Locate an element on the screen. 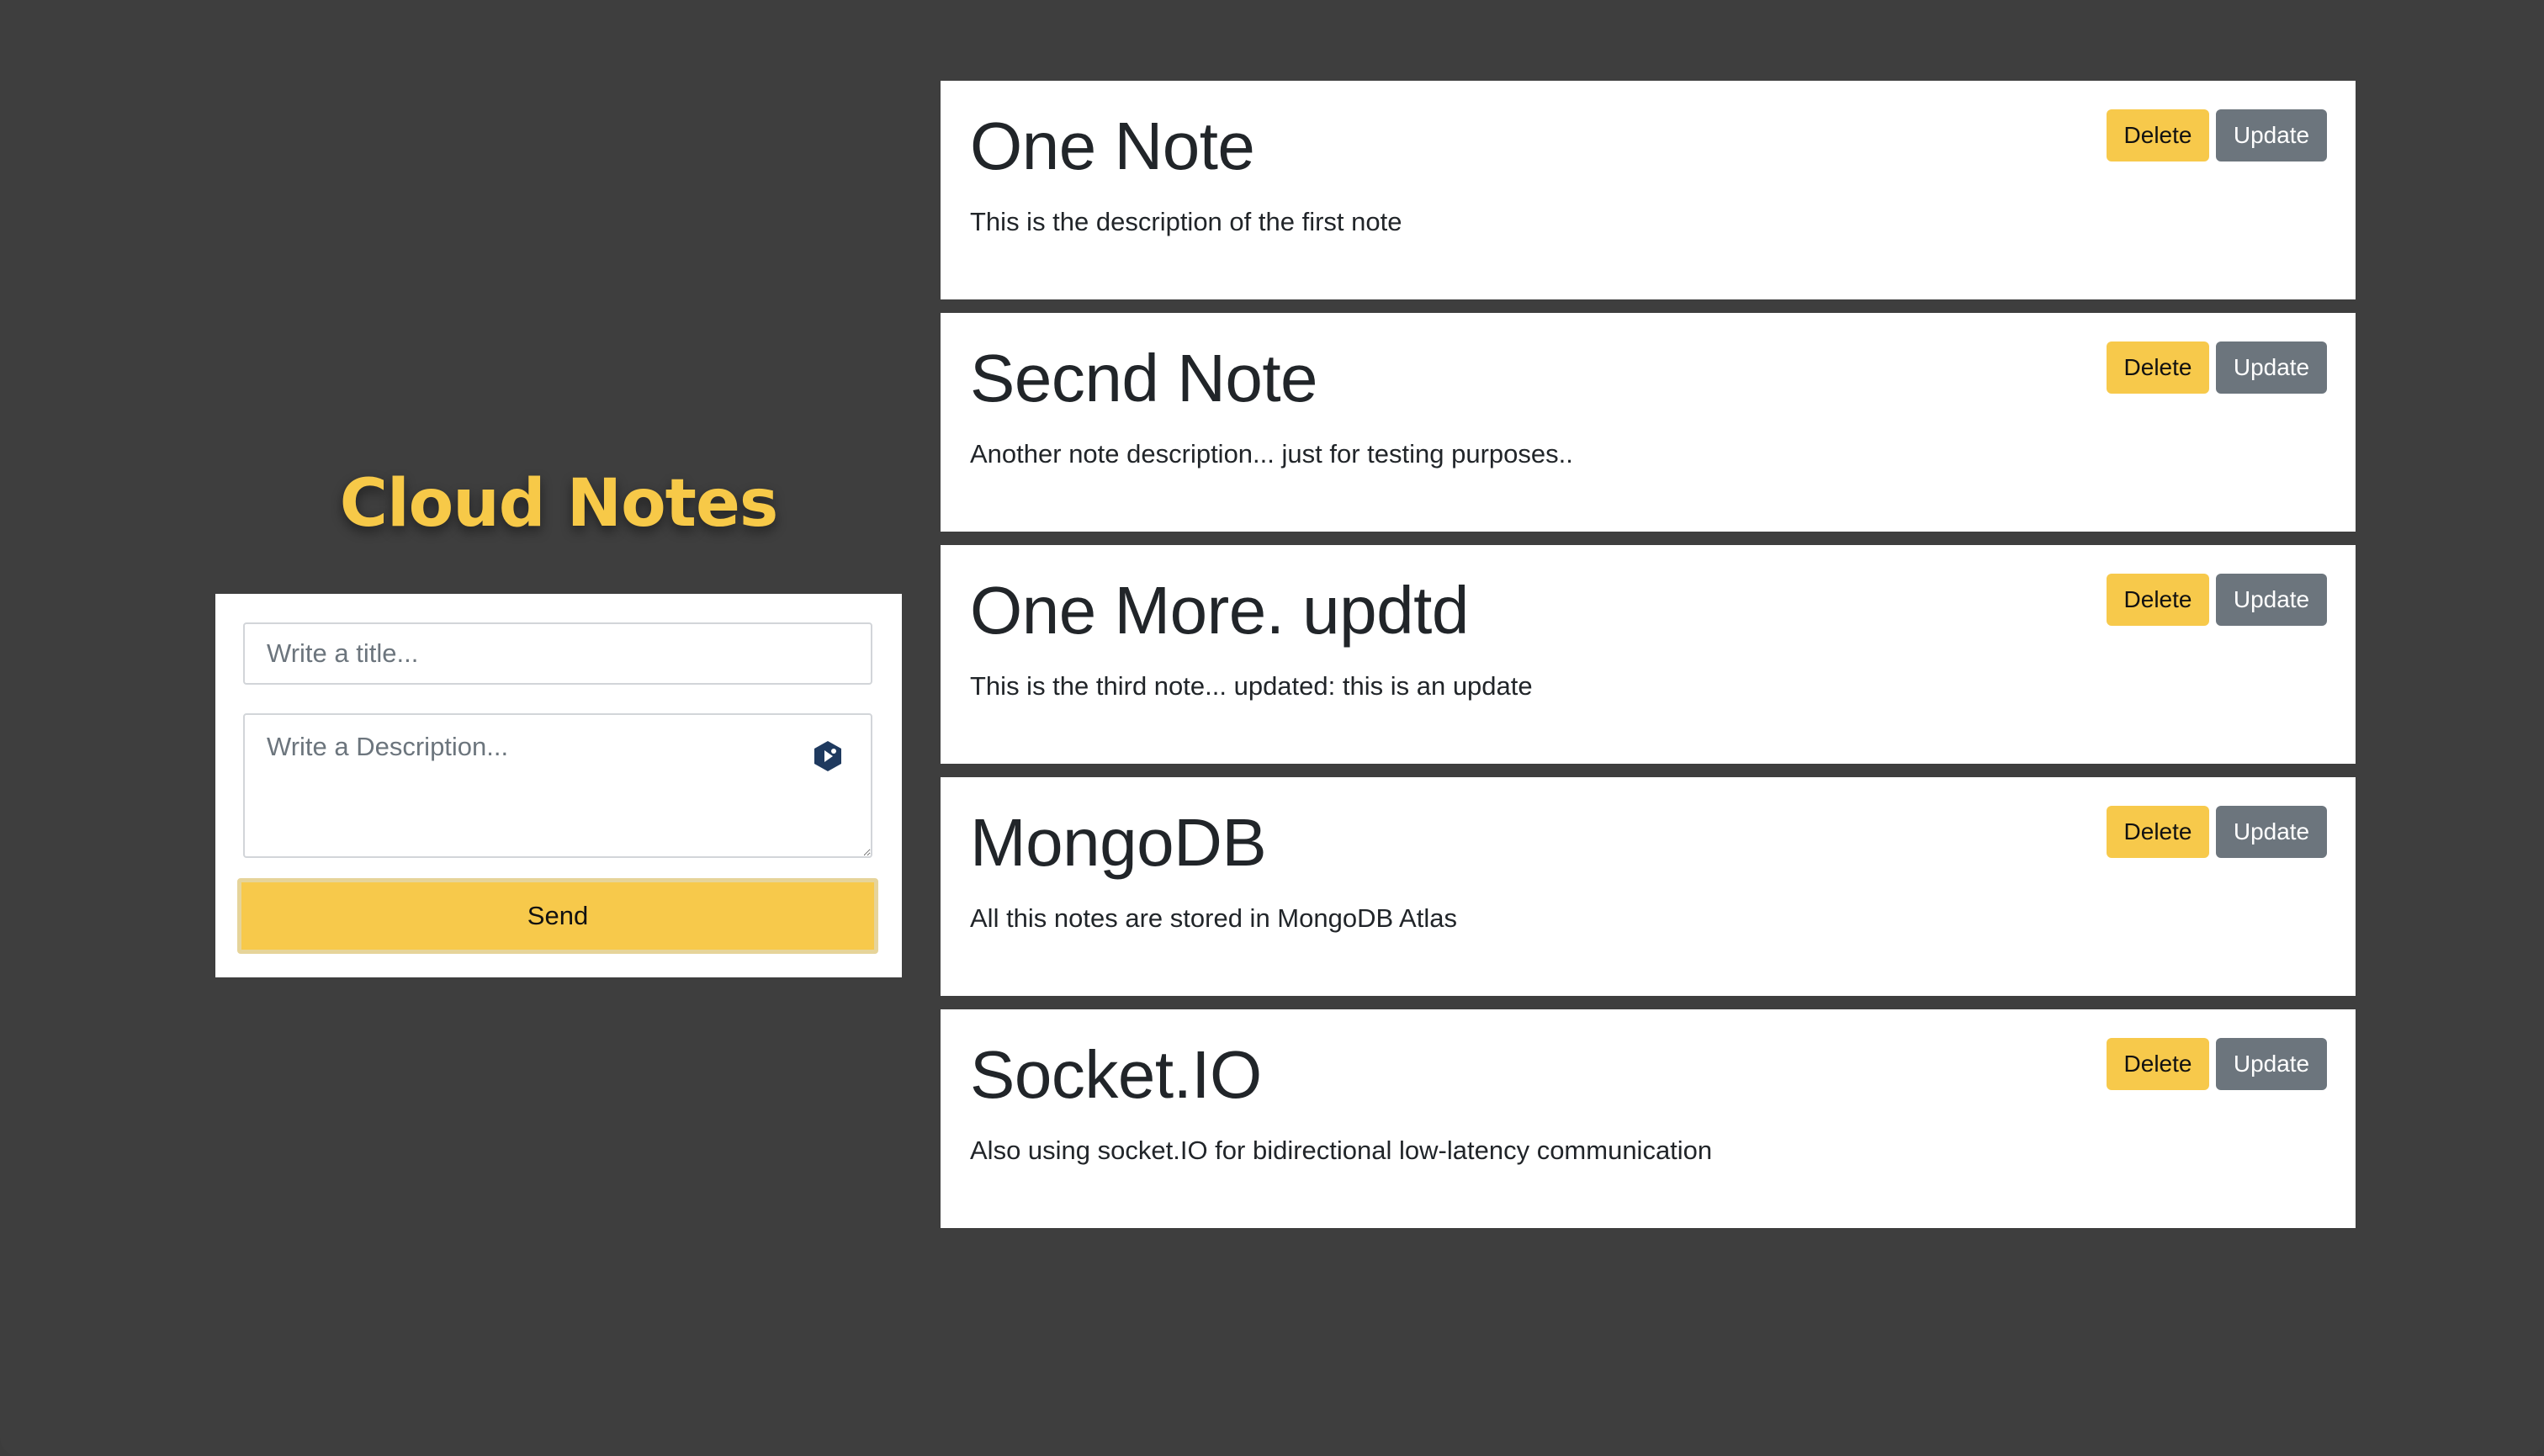  send-button: Send is located at coordinates (557, 916).